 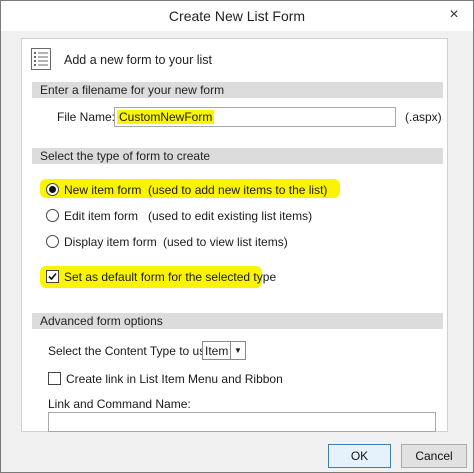 What do you see at coordinates (132, 351) in the screenshot?
I see `content-type-label: Select the Content Type to use:` at bounding box center [132, 351].